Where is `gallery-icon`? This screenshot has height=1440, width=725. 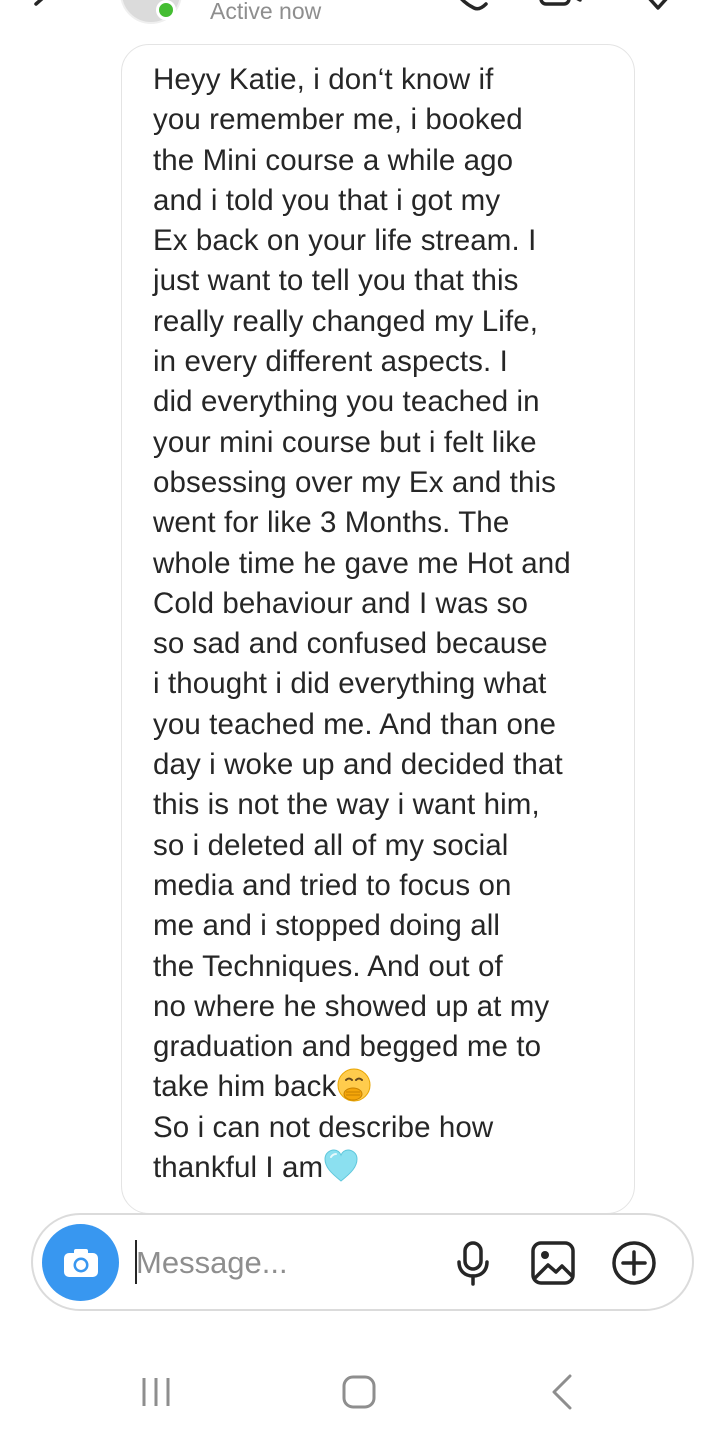
gallery-icon is located at coordinates (553, 1263).